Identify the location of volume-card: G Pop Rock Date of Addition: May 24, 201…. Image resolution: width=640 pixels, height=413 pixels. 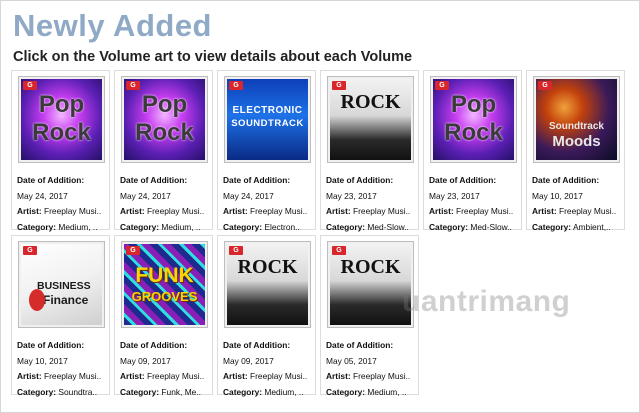
(163, 151).